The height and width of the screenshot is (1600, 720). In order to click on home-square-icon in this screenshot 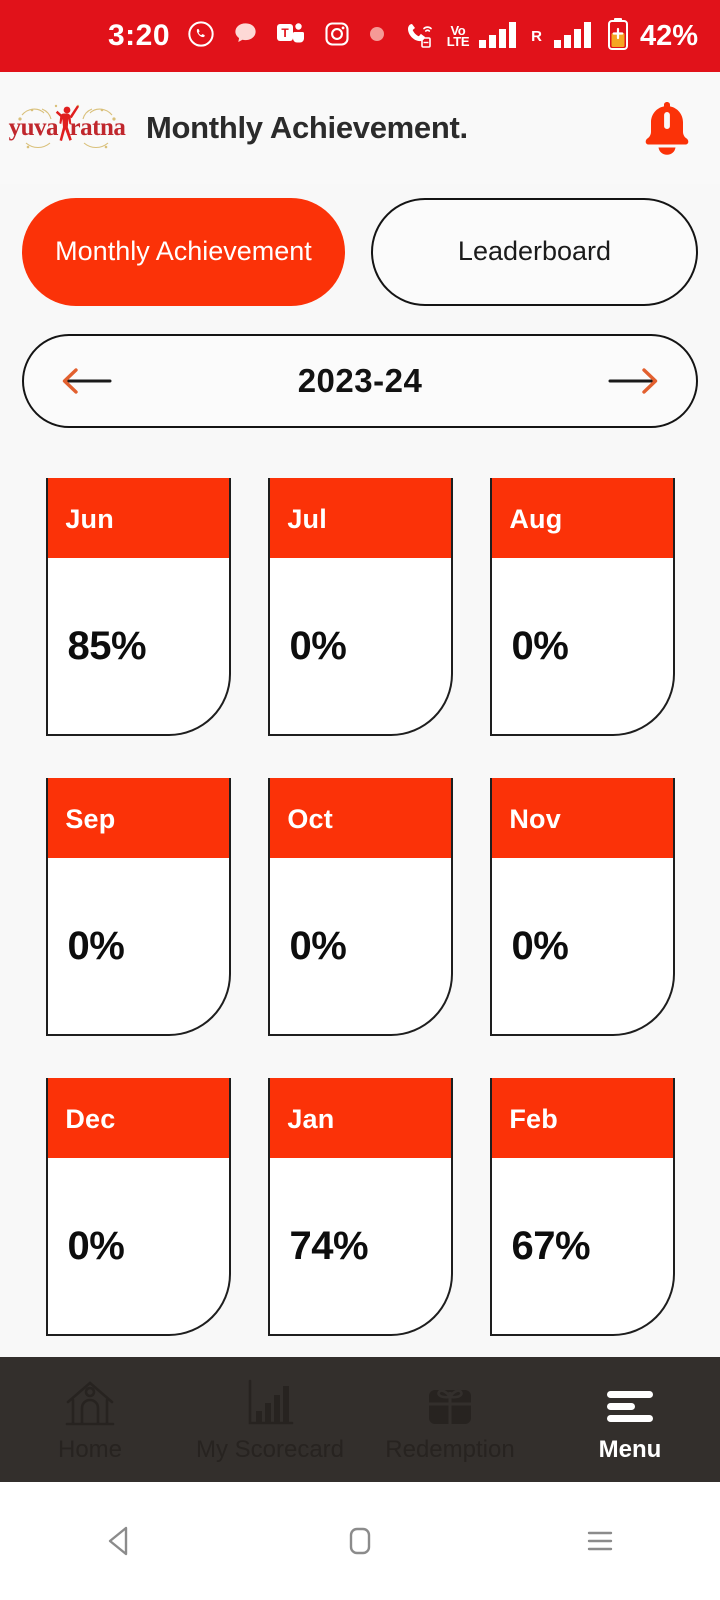, I will do `click(360, 1541)`.